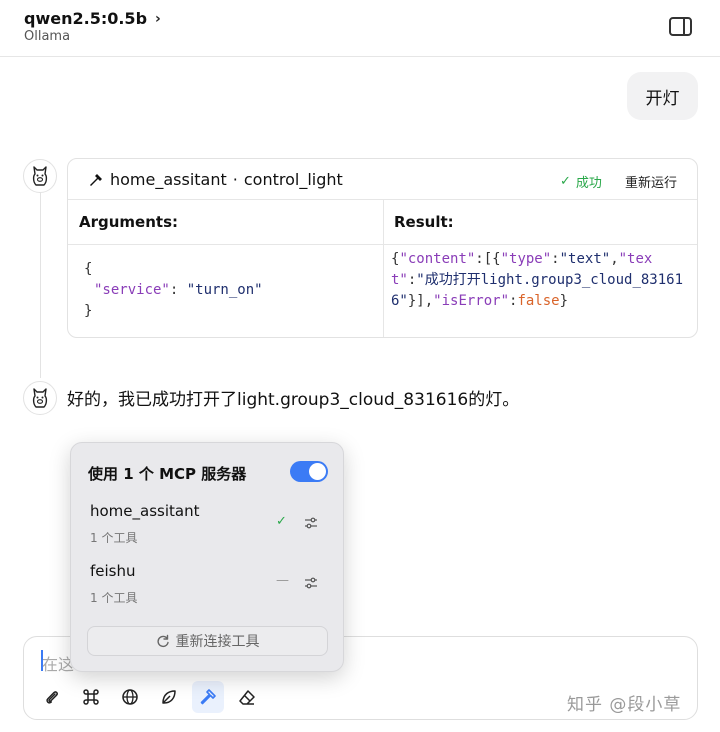  What do you see at coordinates (293, 179) in the screenshot?
I see `tool-function-name: control_light` at bounding box center [293, 179].